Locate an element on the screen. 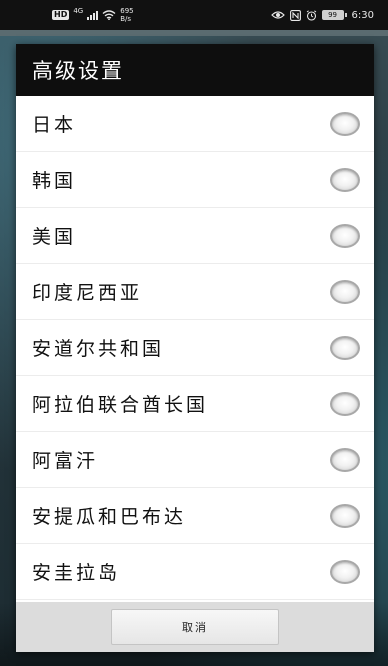 The height and width of the screenshot is (666, 388). status-bar: HD 4G 695 B/s 99 6:30 is located at coordinates (194, 15).